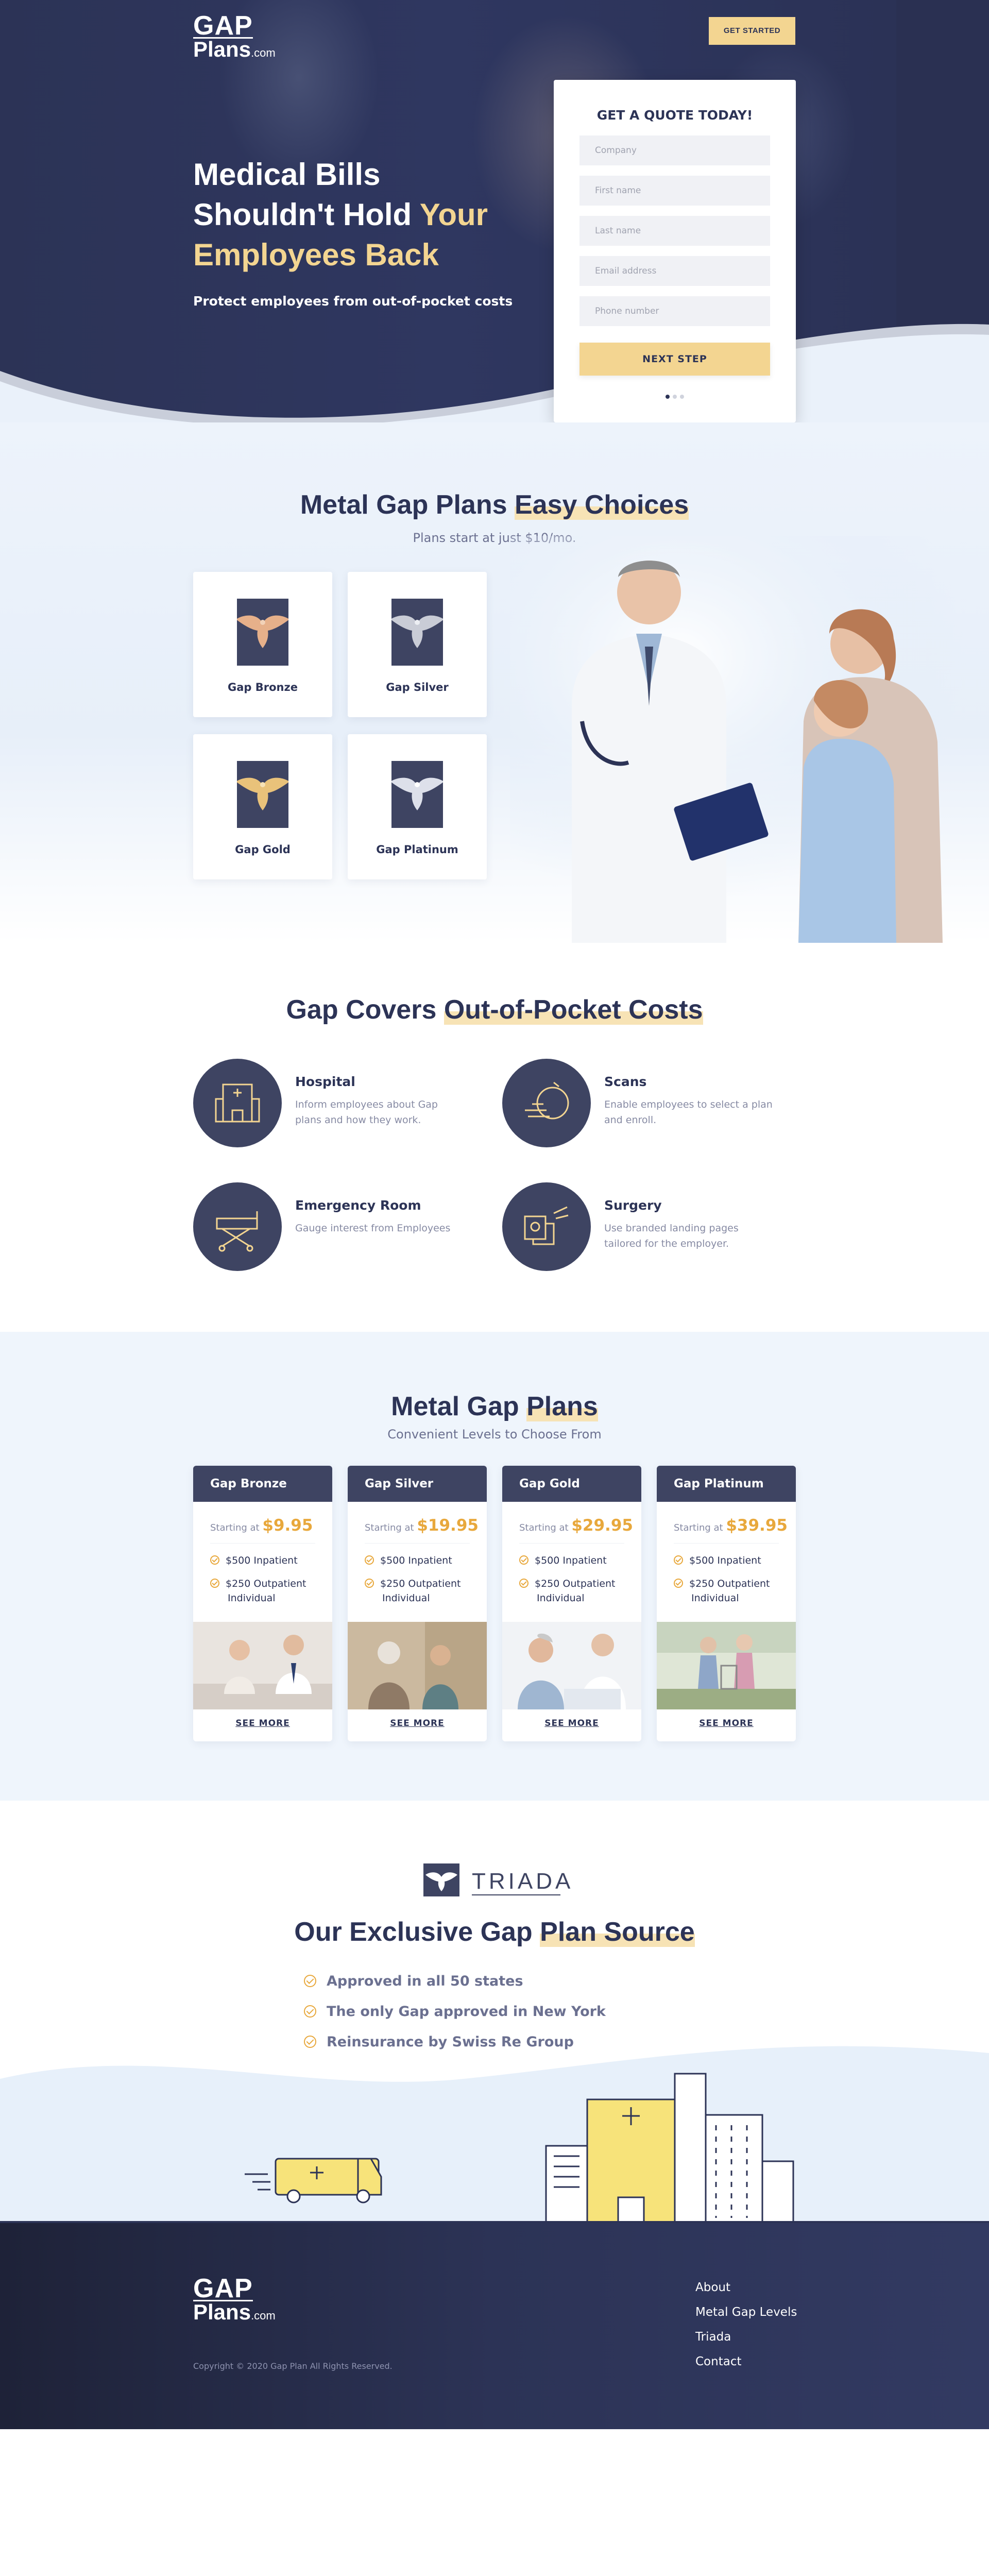 This screenshot has width=989, height=2576. What do you see at coordinates (731, 1525) in the screenshot?
I see `plan-price: Starting at $39.95` at bounding box center [731, 1525].